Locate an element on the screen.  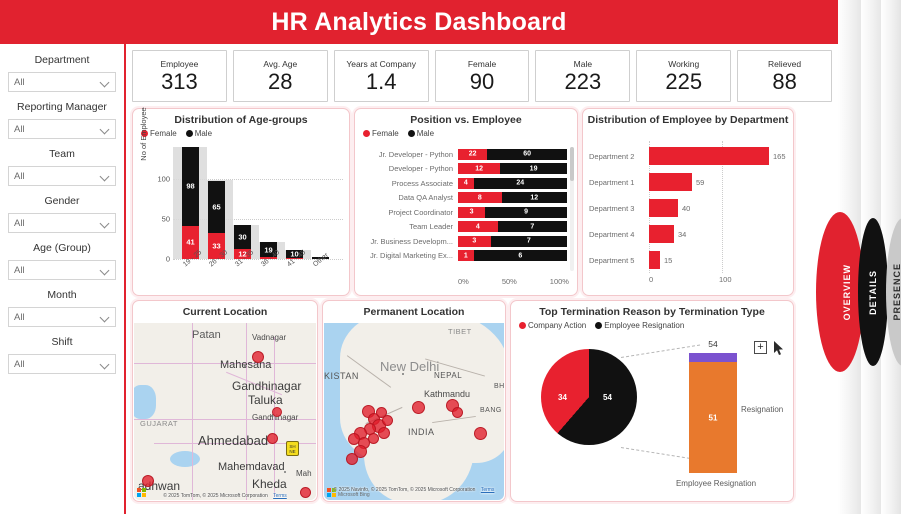
map-label: Mah is located at coordinates (304, 473).